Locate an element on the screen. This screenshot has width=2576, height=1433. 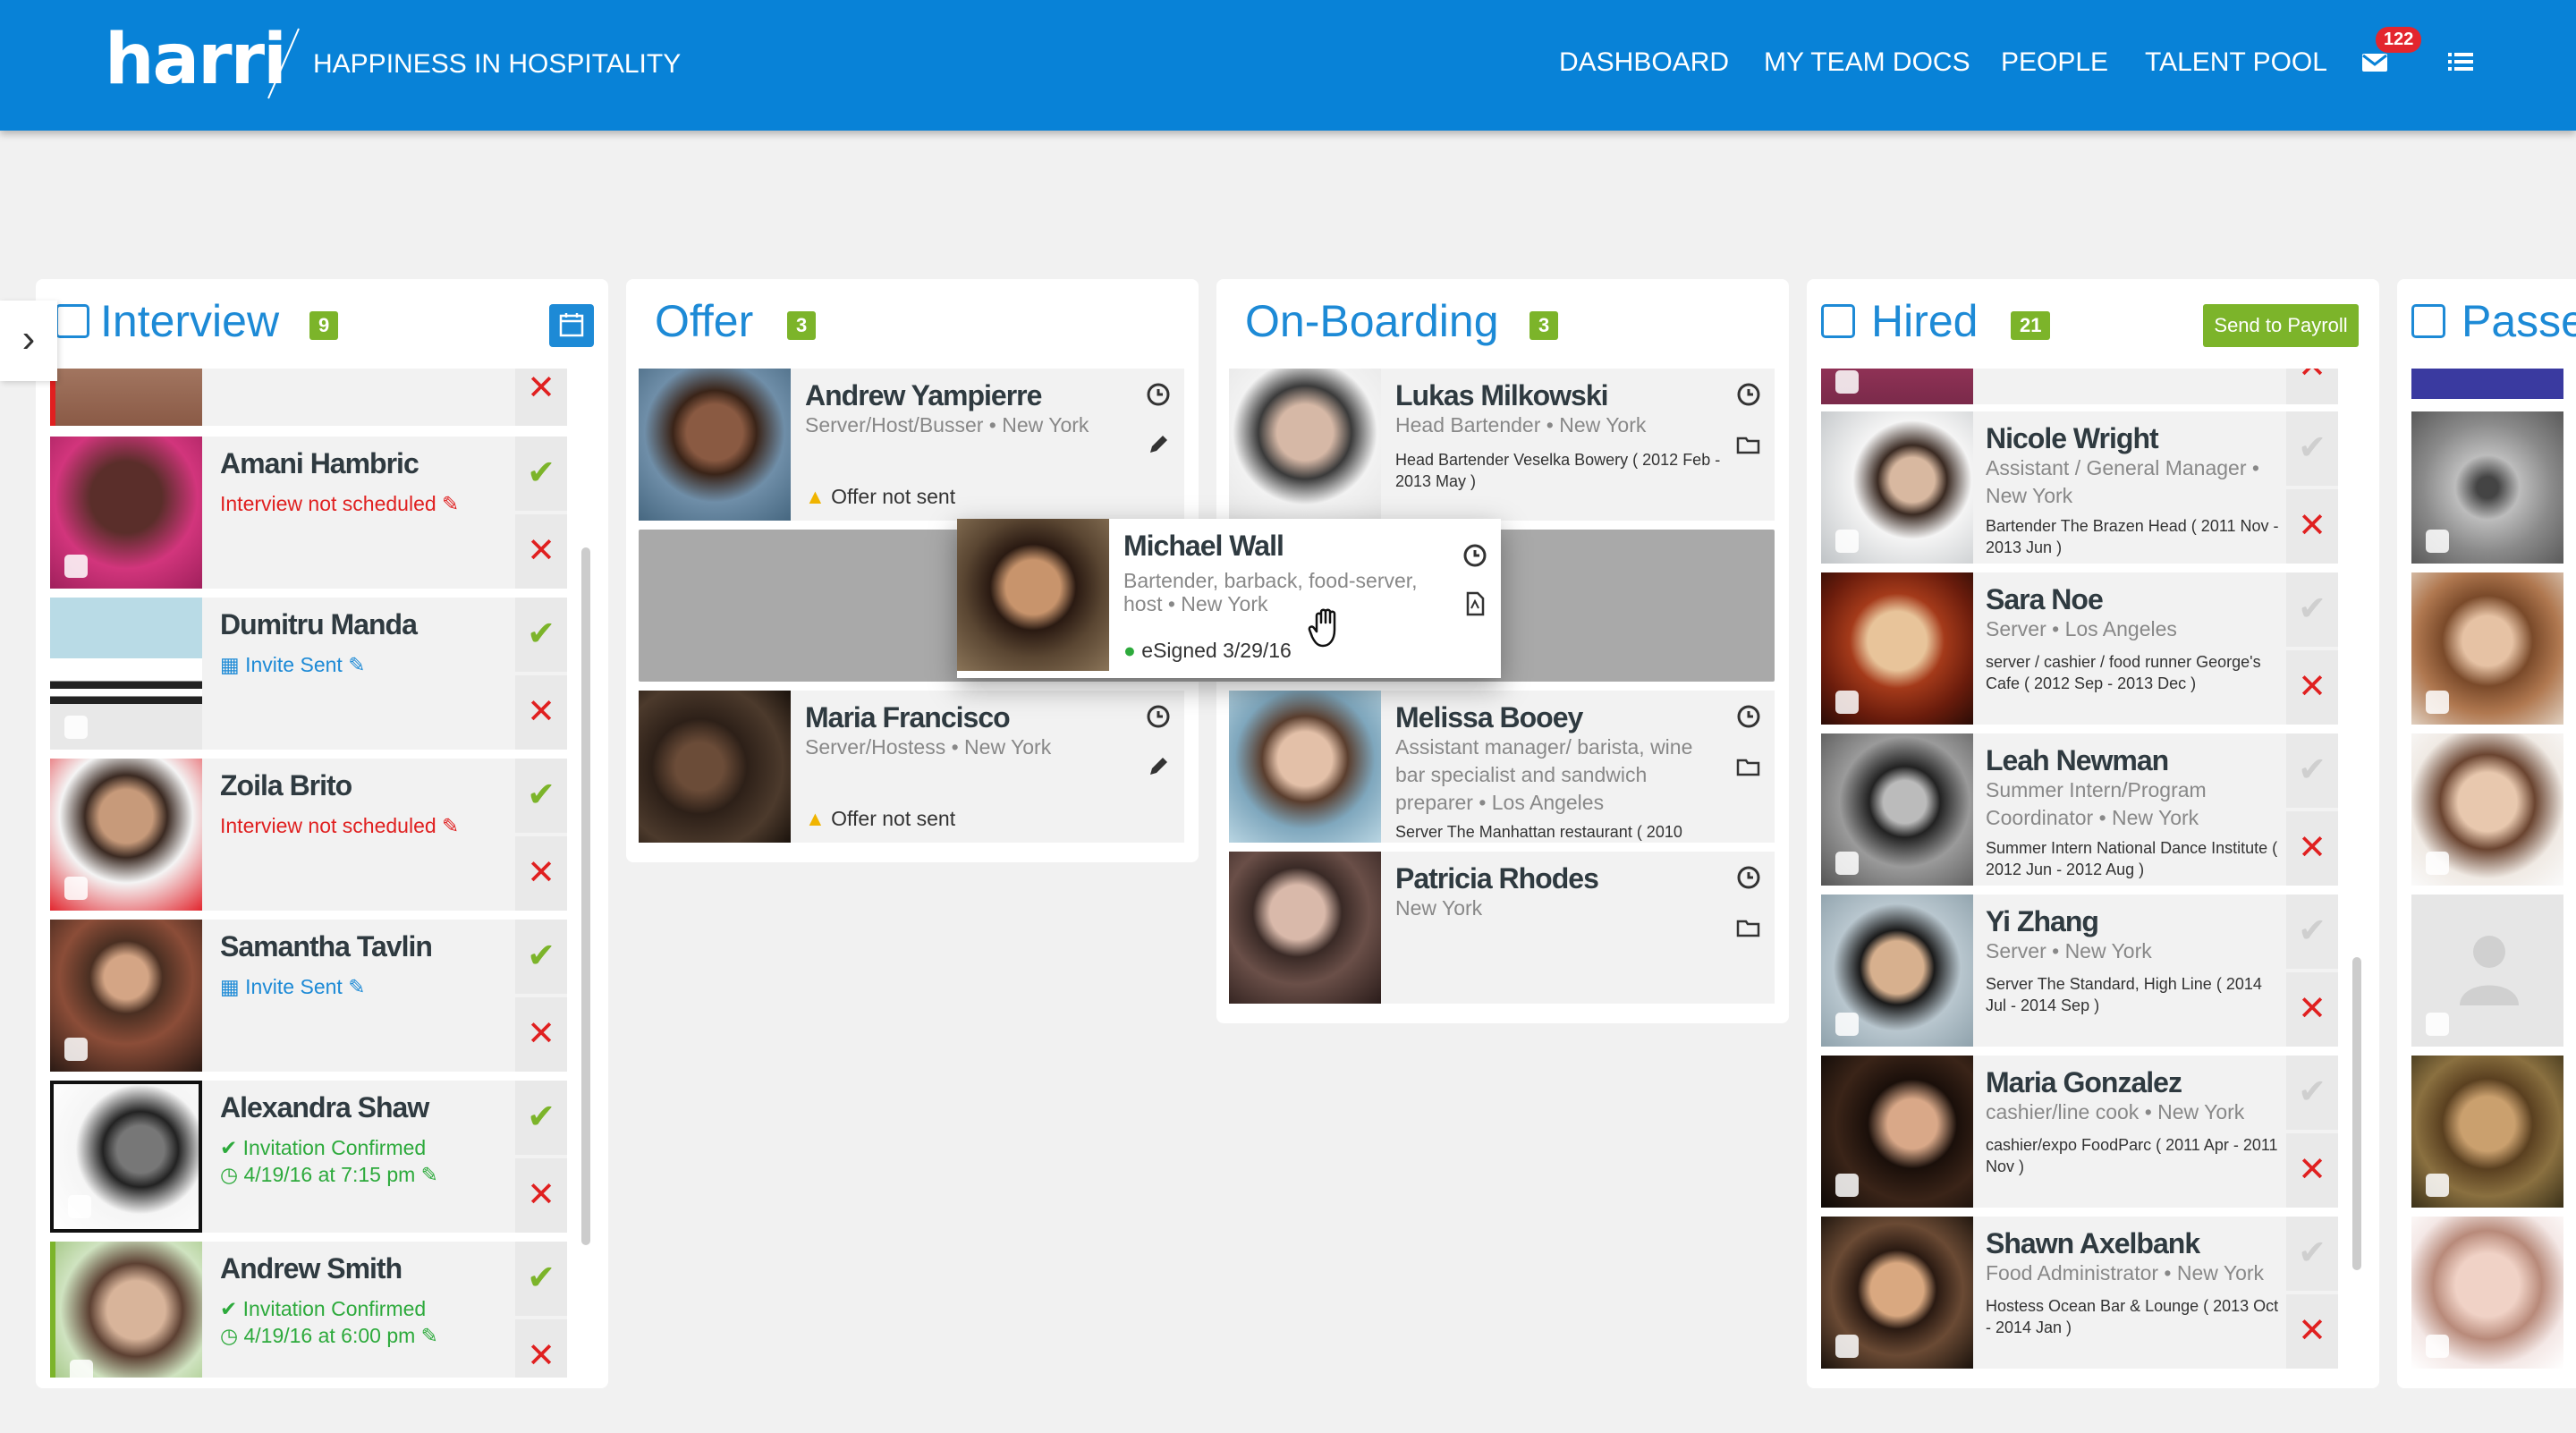
send-to-payroll-button: Send to Payroll is located at coordinates (2281, 325).